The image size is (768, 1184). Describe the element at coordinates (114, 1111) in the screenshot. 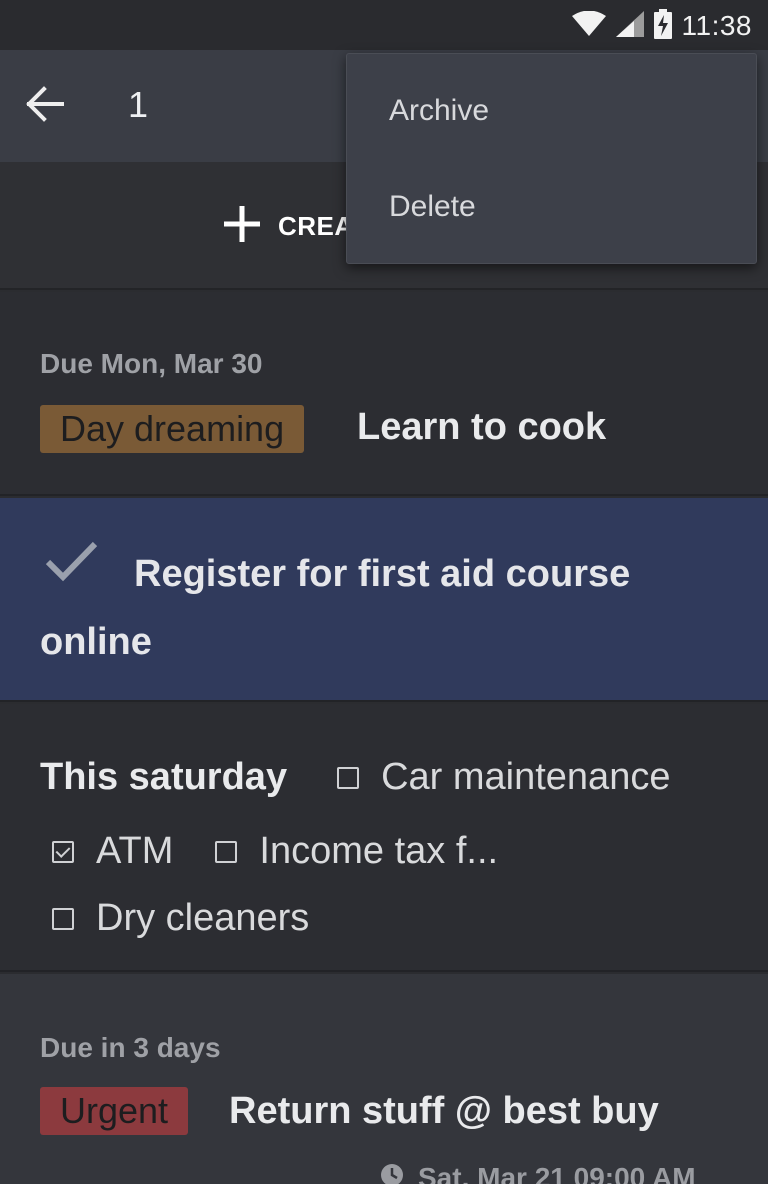

I see `label-chip: Urgent` at that location.